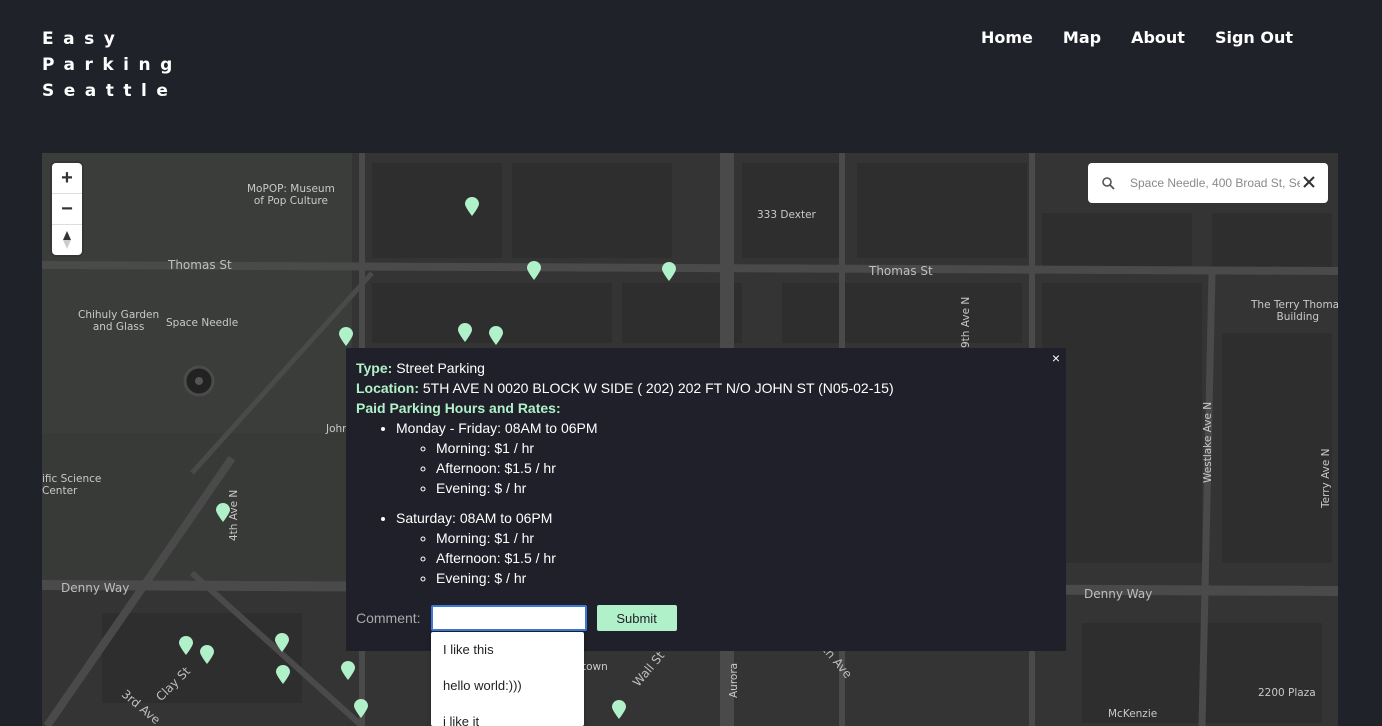  Describe the element at coordinates (786, 215) in the screenshot. I see `label-333-dexter: 333 Dexter` at that location.